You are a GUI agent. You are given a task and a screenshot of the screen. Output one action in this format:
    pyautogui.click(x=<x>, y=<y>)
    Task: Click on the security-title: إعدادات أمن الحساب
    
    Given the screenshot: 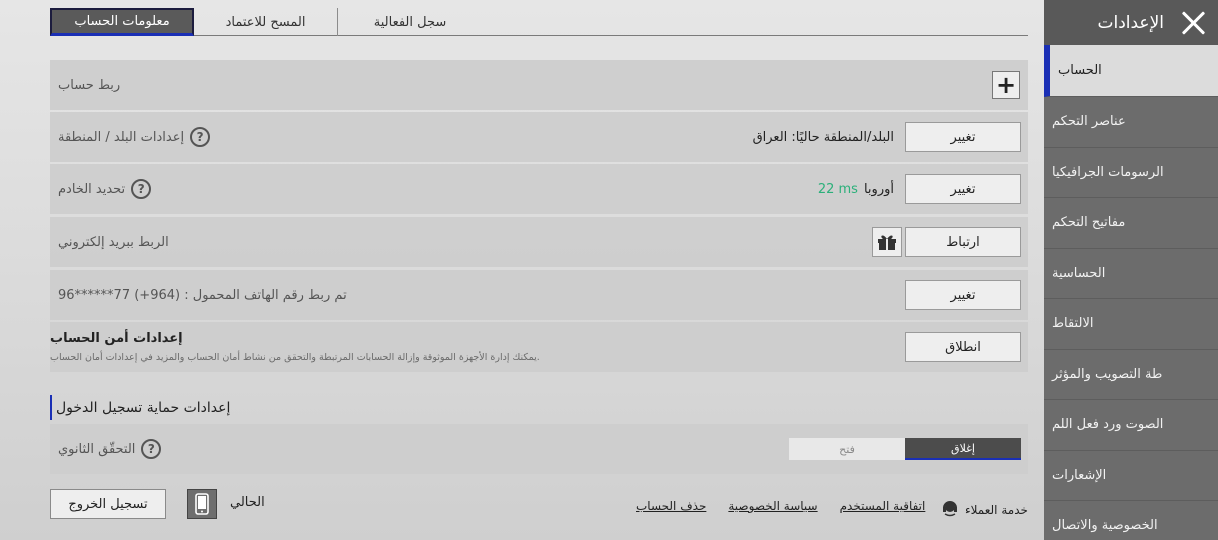 What is the action you would take?
    pyautogui.click(x=116, y=338)
    